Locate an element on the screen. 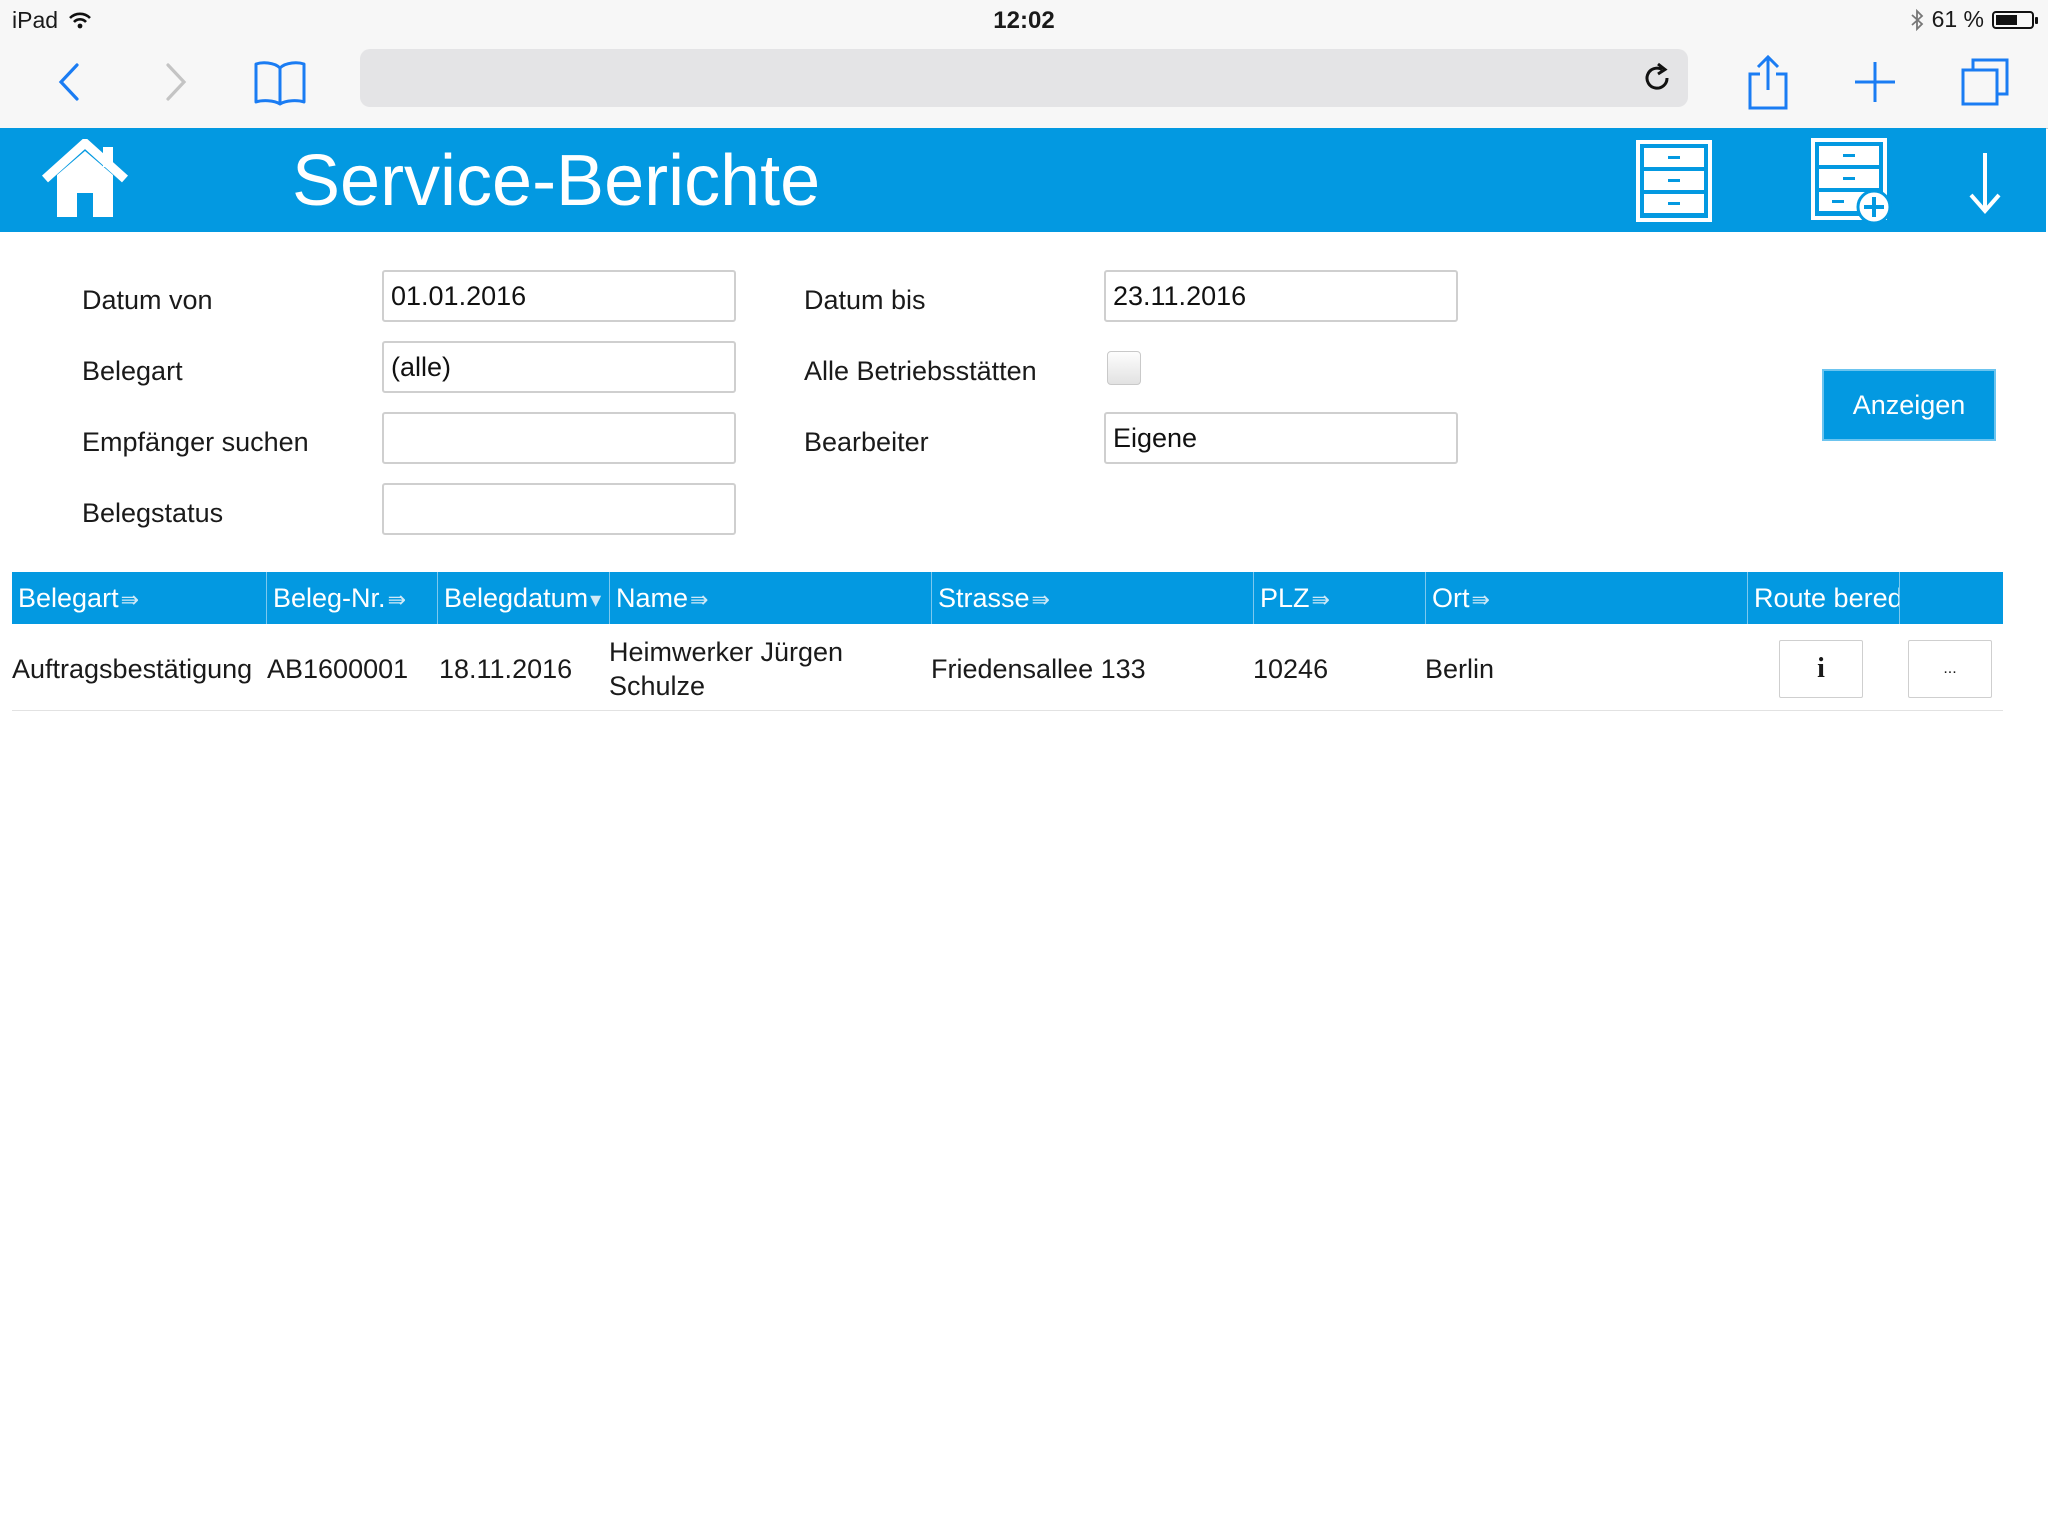  alle-betriebsstaetten-checkbox is located at coordinates (1124, 368).